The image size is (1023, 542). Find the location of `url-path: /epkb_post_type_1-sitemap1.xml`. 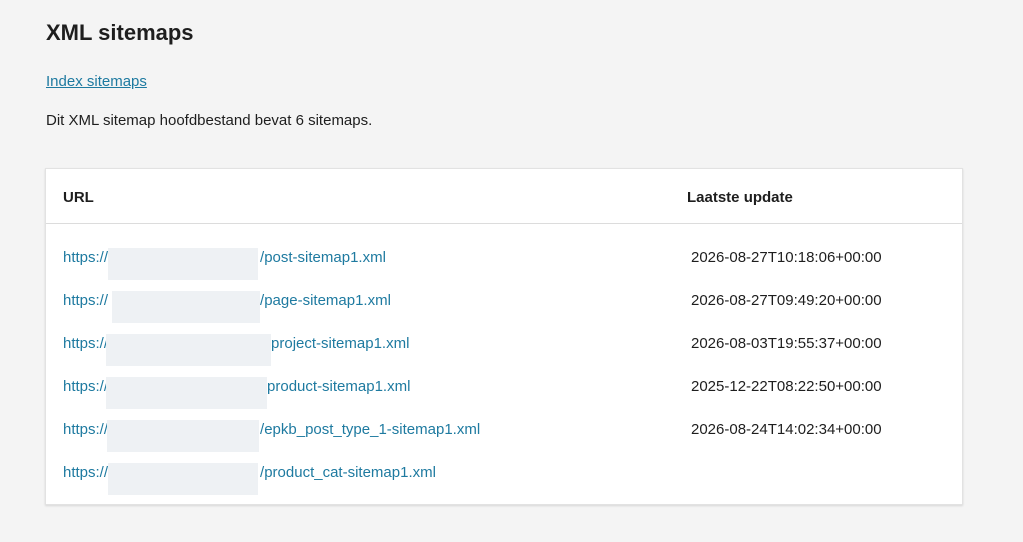

url-path: /epkb_post_type_1-sitemap1.xml is located at coordinates (370, 429).